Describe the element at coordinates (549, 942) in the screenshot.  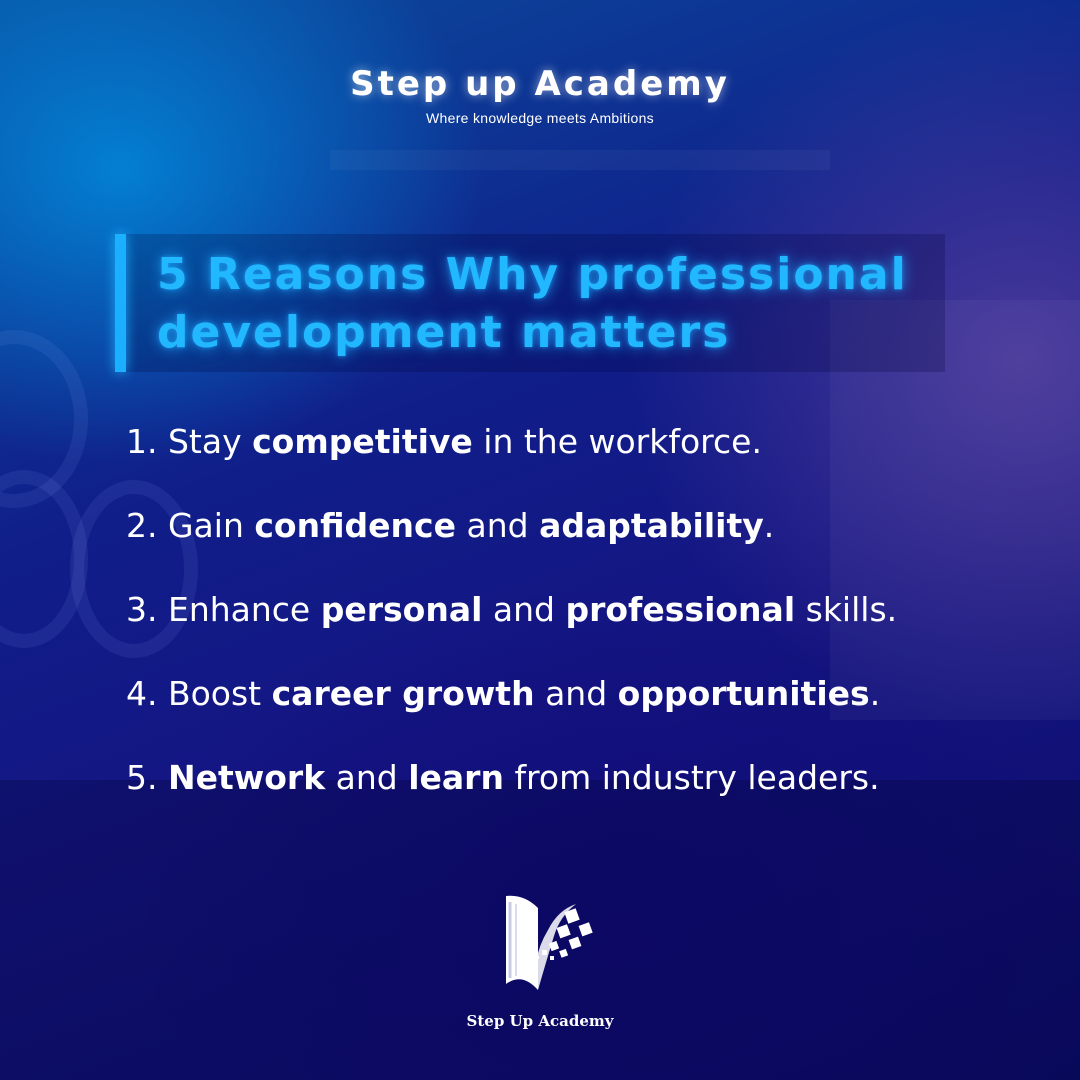
I see `book-pixels-logo-icon` at that location.